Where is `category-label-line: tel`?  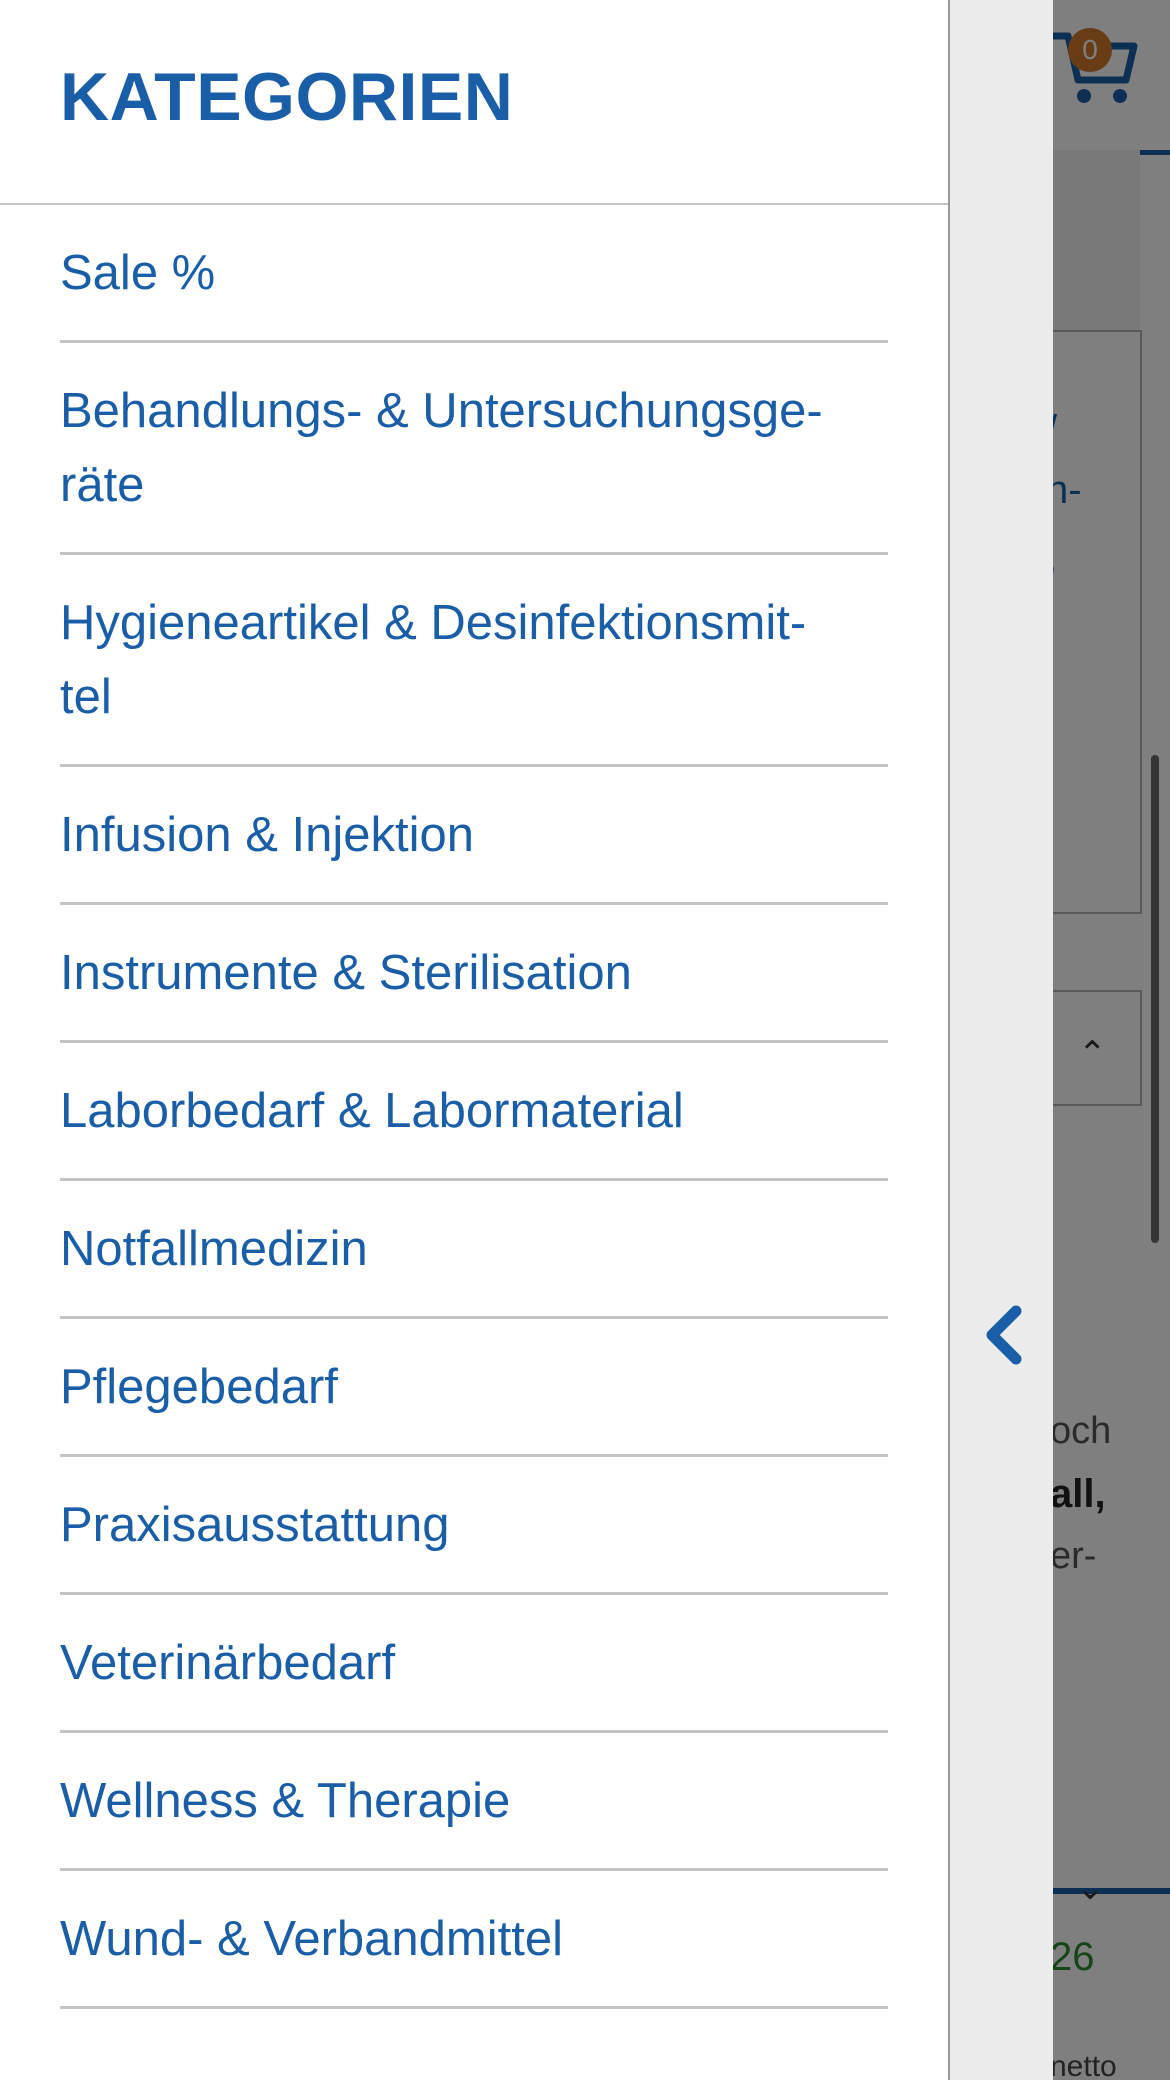 category-label-line: tel is located at coordinates (86, 696).